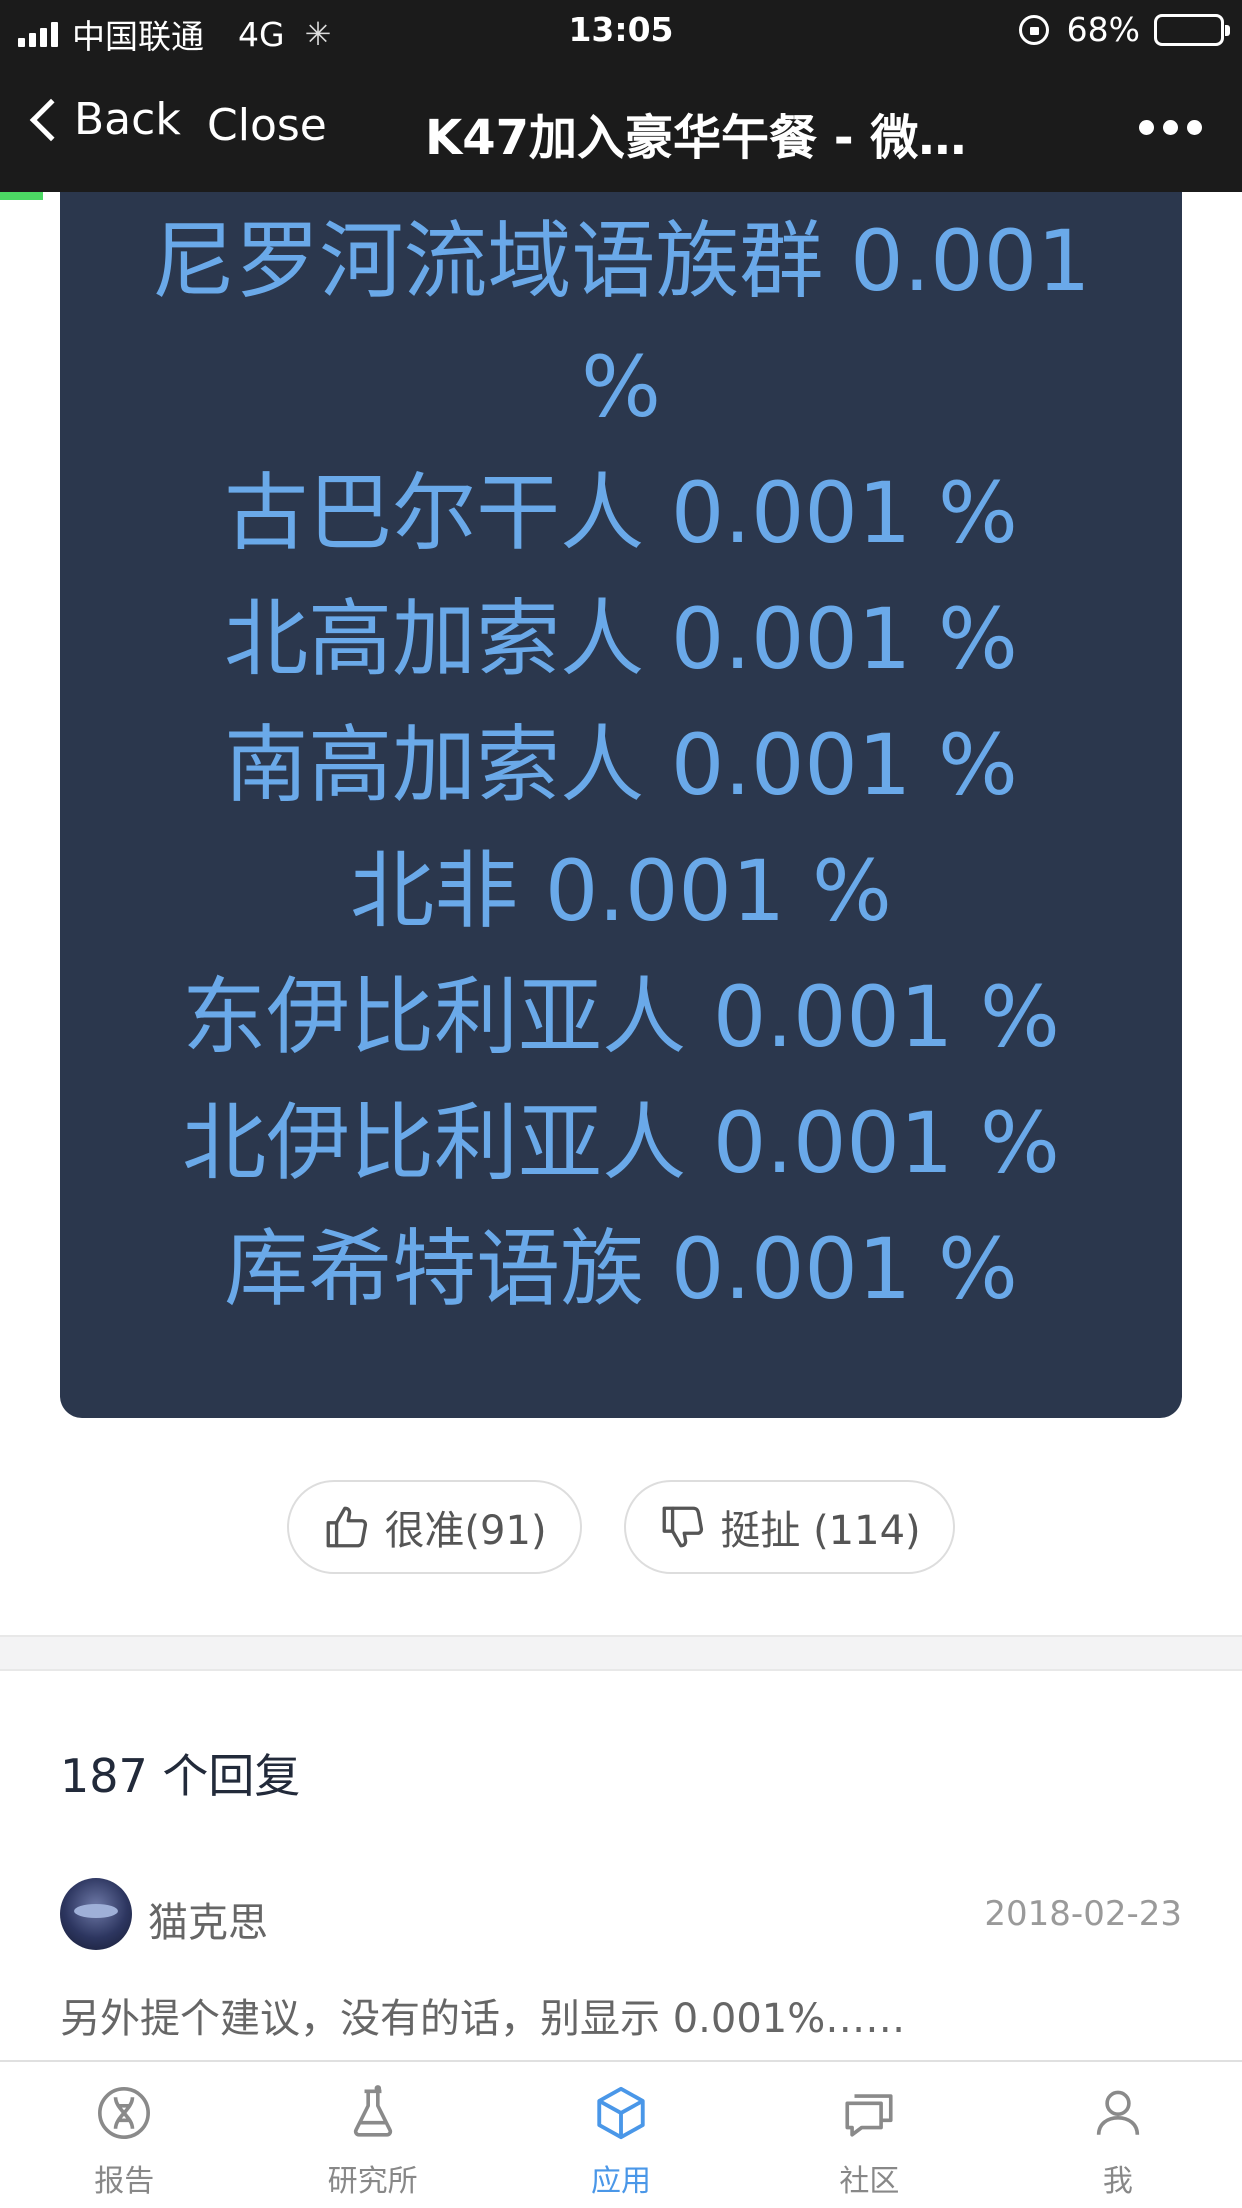 This screenshot has width=1242, height=2208. I want to click on result-line: 尼罗河流域语族群 0.001, so click(621, 261).